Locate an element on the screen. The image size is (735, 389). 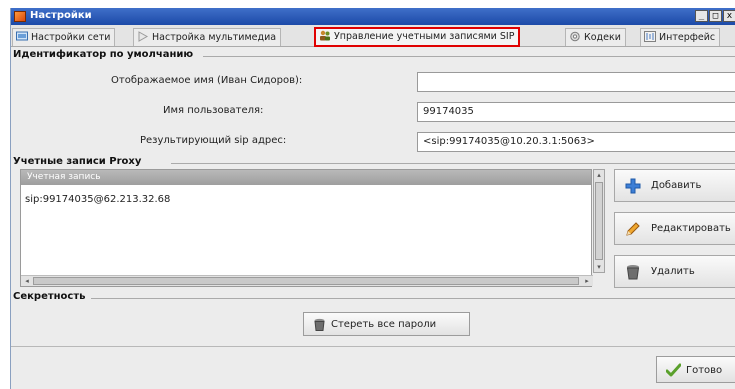
interface-icon is located at coordinates (650, 36).